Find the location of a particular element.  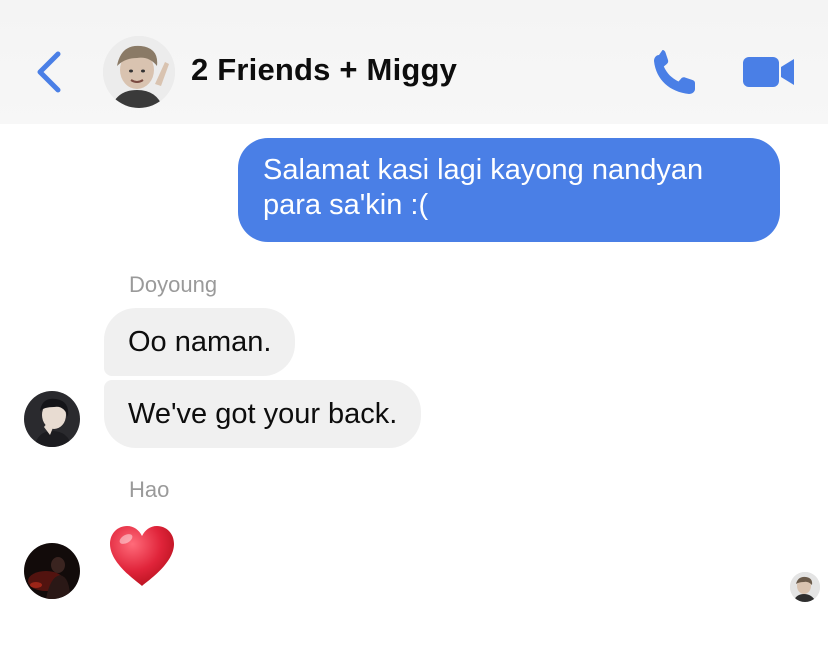

heart-emoji-message is located at coordinates (142, 556).